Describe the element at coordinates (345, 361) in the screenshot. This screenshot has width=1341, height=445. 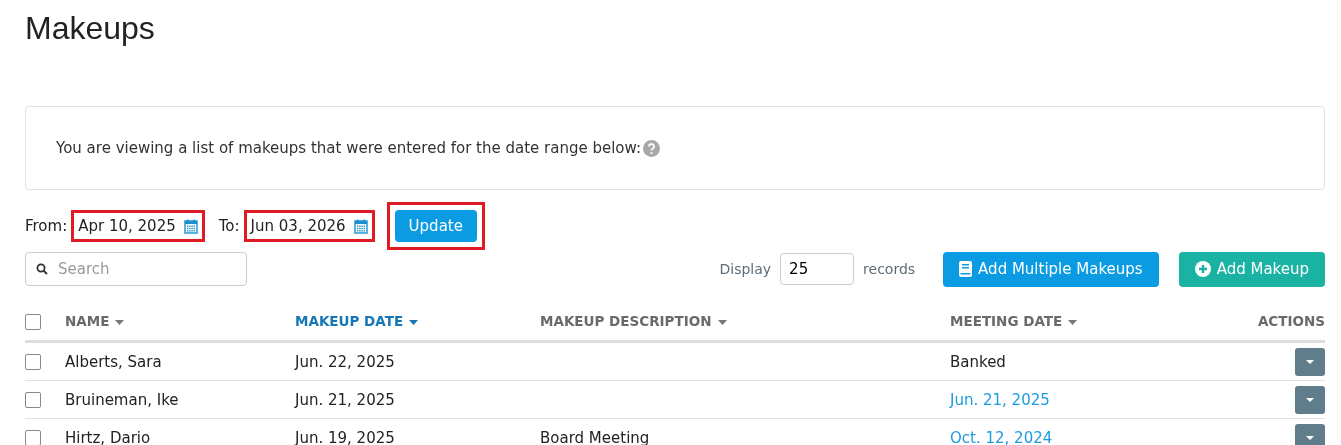
I see `table-cell: Jun. 22, 2025` at that location.